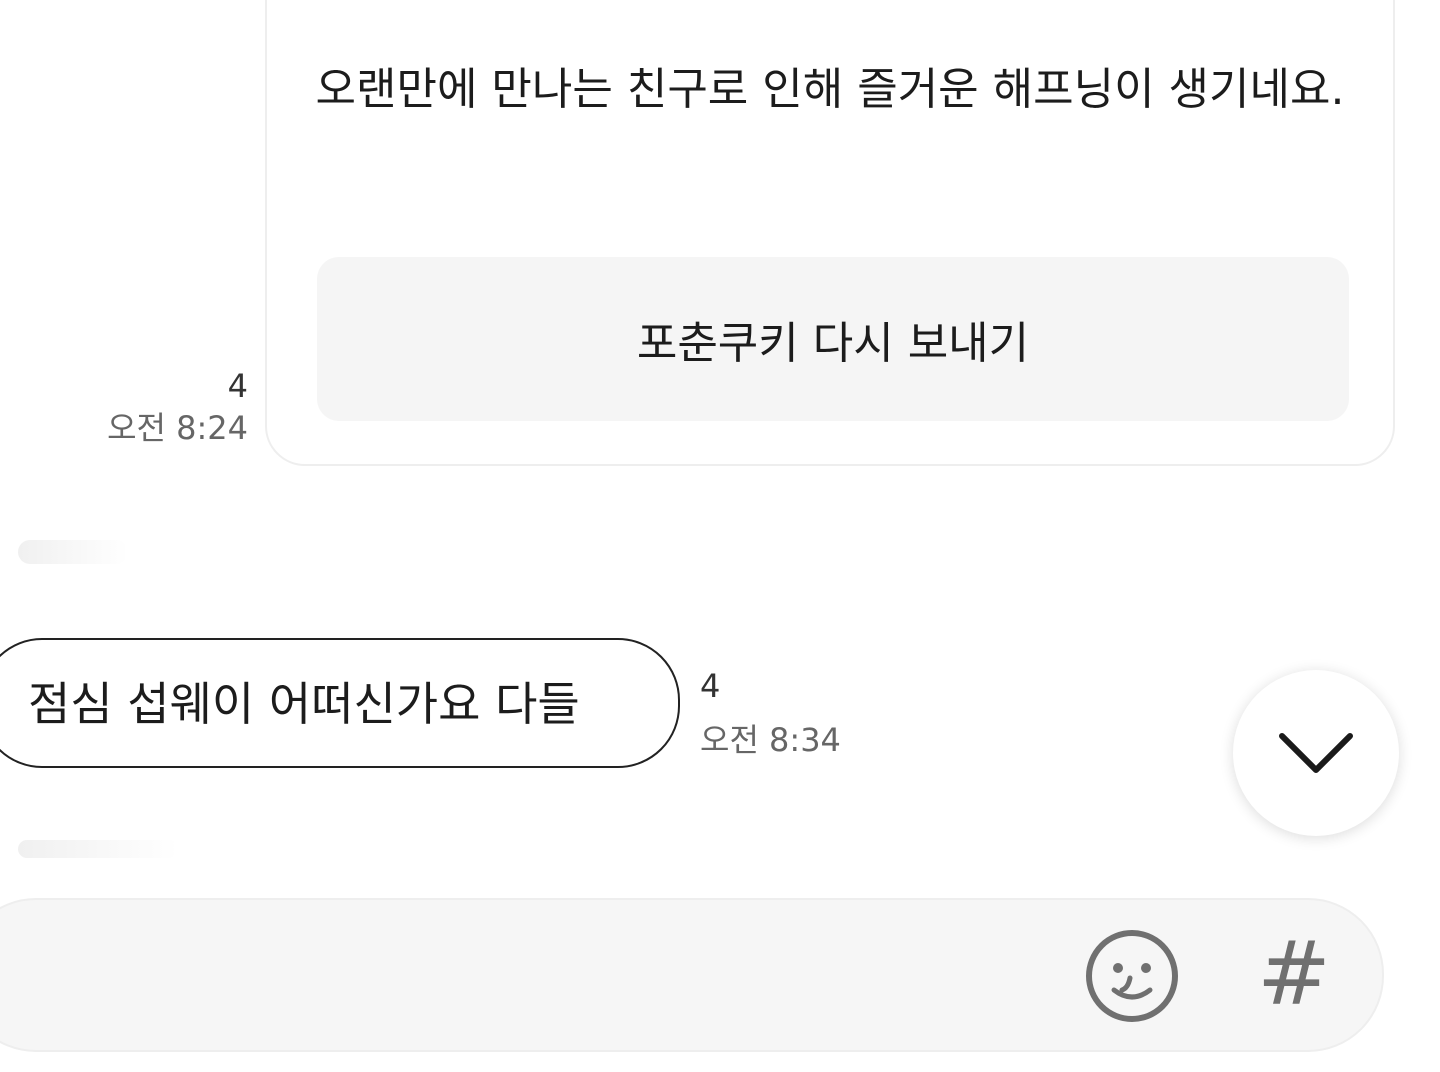  Describe the element at coordinates (524, 976) in the screenshot. I see `message-input` at that location.